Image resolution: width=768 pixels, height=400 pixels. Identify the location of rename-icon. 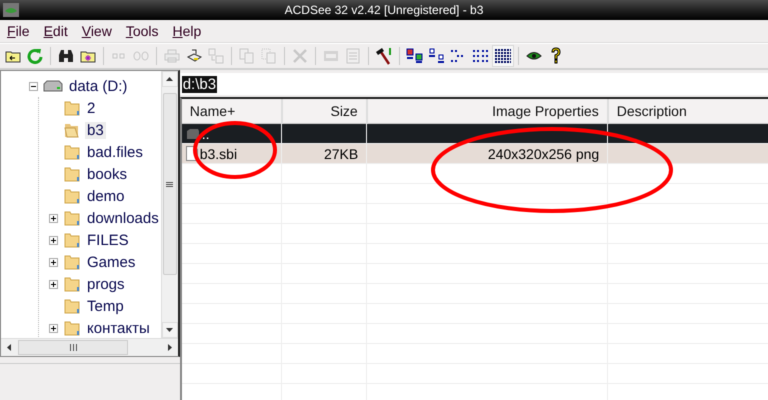
(331, 56).